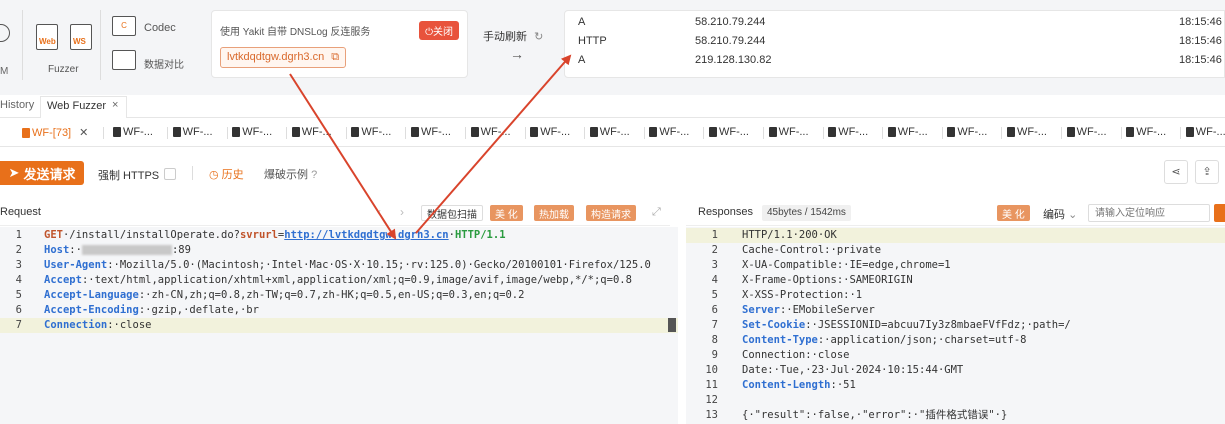 Image resolution: width=1225 pixels, height=424 pixels. Describe the element at coordinates (343, 156) in the screenshot. I see `arrow-domain-to-request` at that location.